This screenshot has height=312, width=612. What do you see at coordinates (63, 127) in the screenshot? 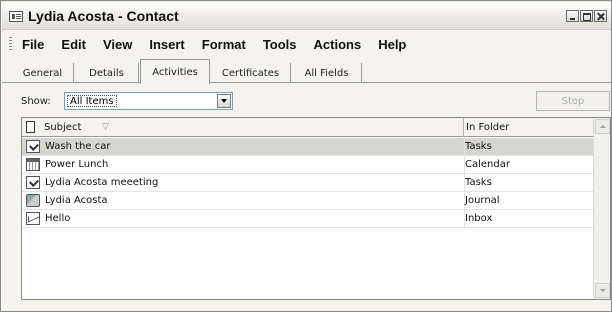
I see `column-subject-label: Subject` at bounding box center [63, 127].